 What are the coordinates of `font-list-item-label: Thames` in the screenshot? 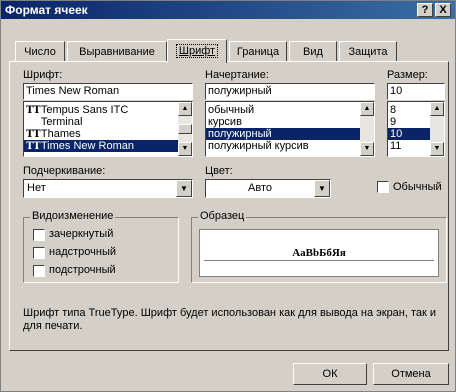 It's located at (60, 134).